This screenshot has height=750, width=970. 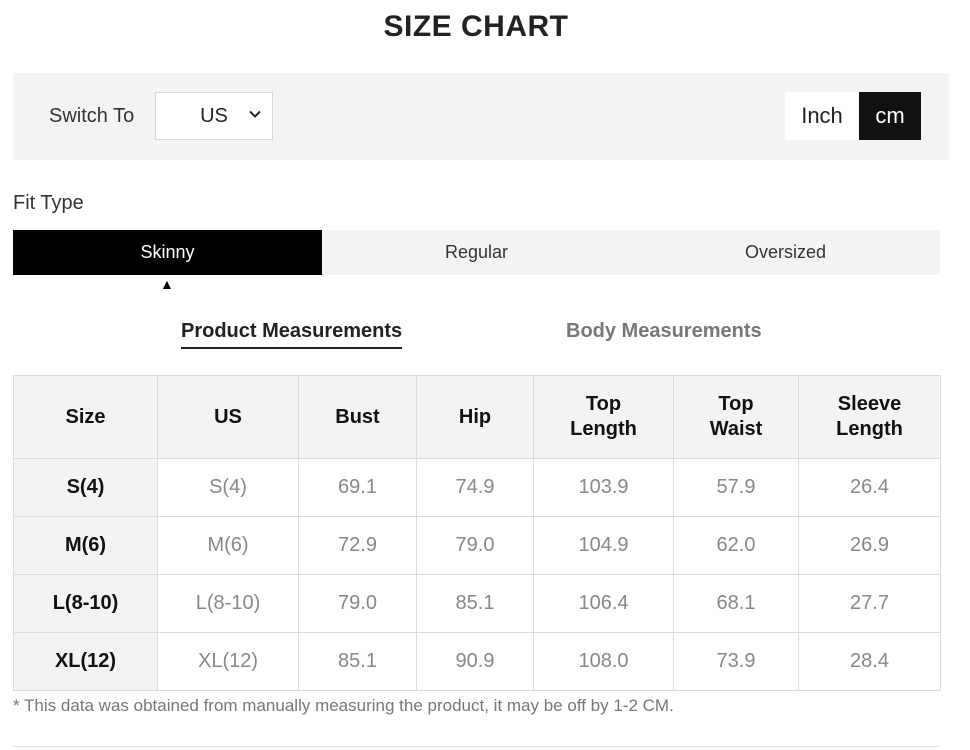 I want to click on size-cell: XL(12), so click(x=85, y=661).